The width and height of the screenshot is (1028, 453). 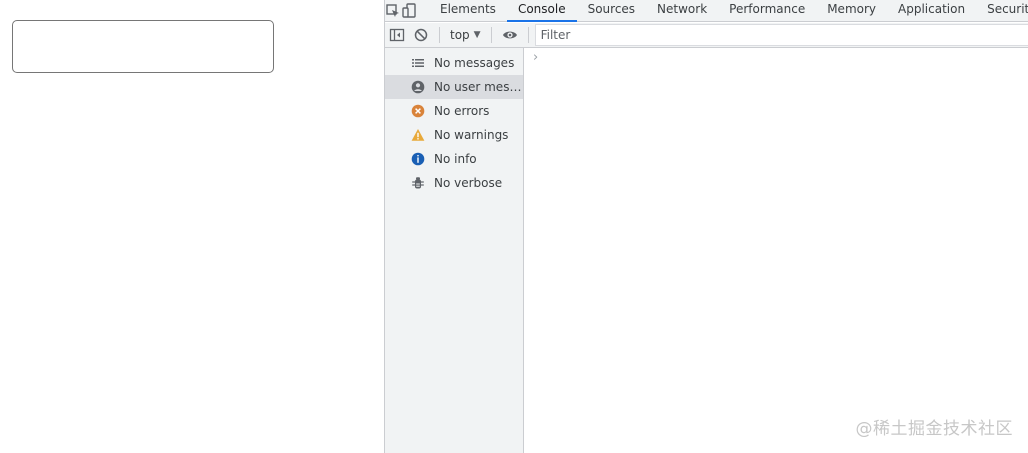 I want to click on sidebar-item-label: No verbose, so click(x=468, y=183).